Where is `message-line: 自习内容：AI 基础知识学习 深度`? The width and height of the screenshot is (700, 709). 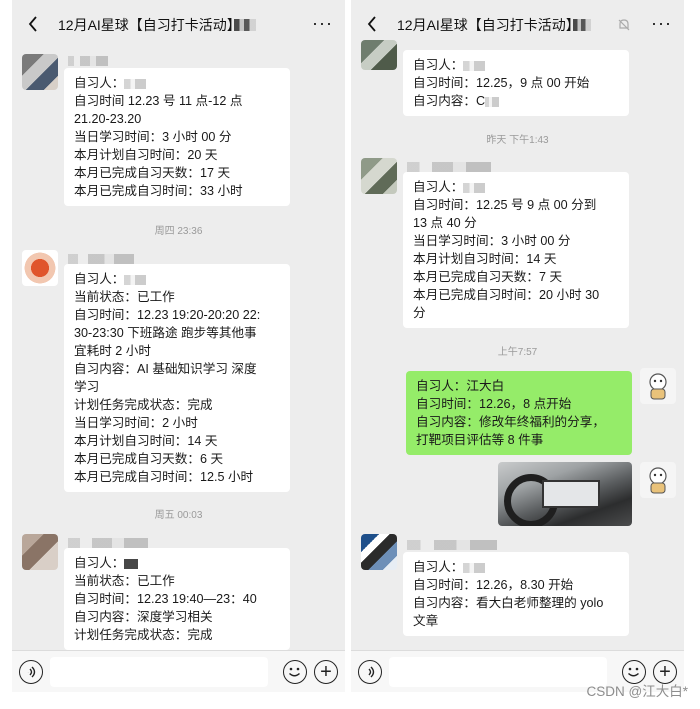
message-line: 自习内容：AI 基础知识学习 深度 is located at coordinates (165, 369).